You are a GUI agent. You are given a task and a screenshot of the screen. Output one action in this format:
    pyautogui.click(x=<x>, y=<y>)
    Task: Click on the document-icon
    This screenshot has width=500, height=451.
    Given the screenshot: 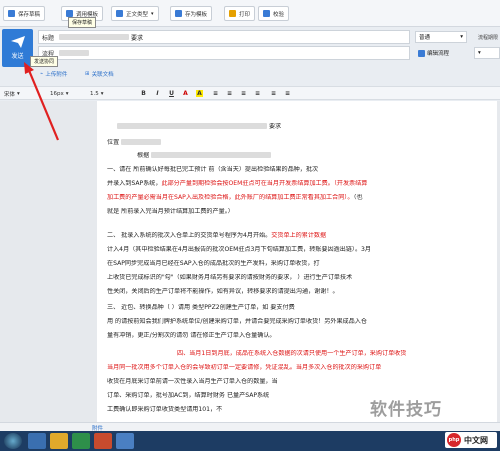 What is the action you would take?
    pyautogui.click(x=119, y=13)
    